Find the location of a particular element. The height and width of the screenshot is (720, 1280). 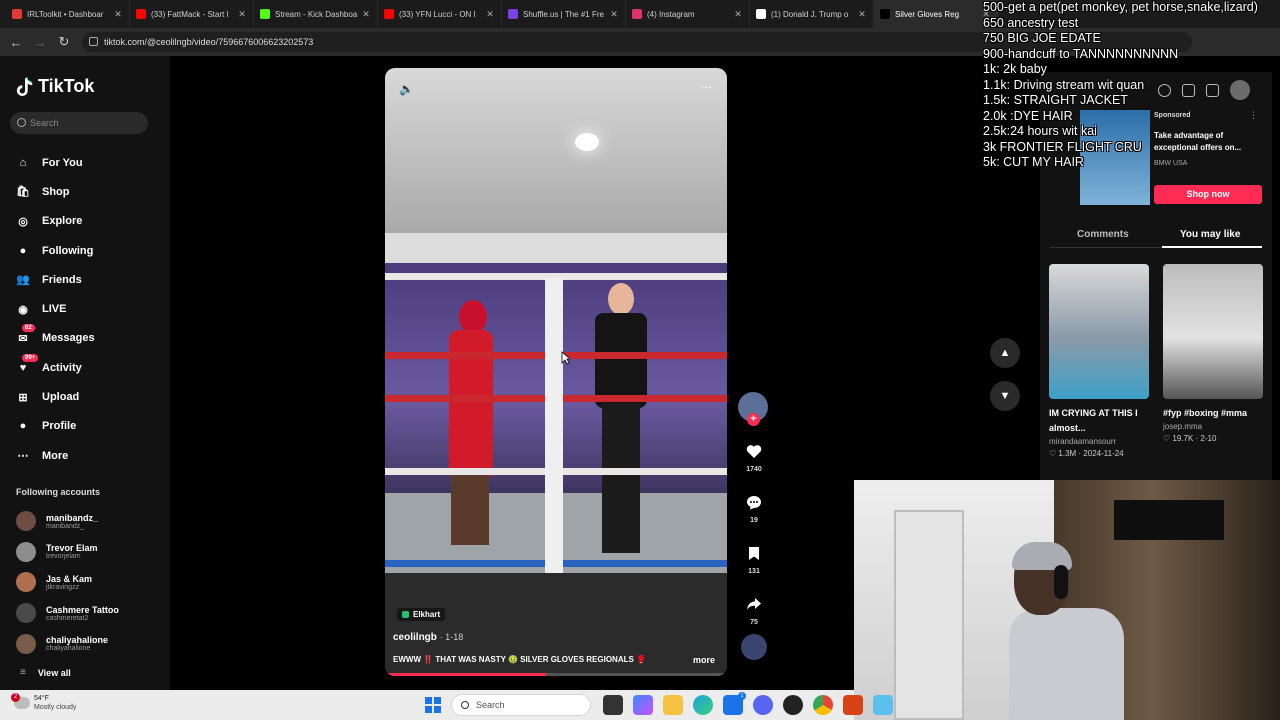

sidebar-item-upload: ⊞ Upload is located at coordinates (54, 396).